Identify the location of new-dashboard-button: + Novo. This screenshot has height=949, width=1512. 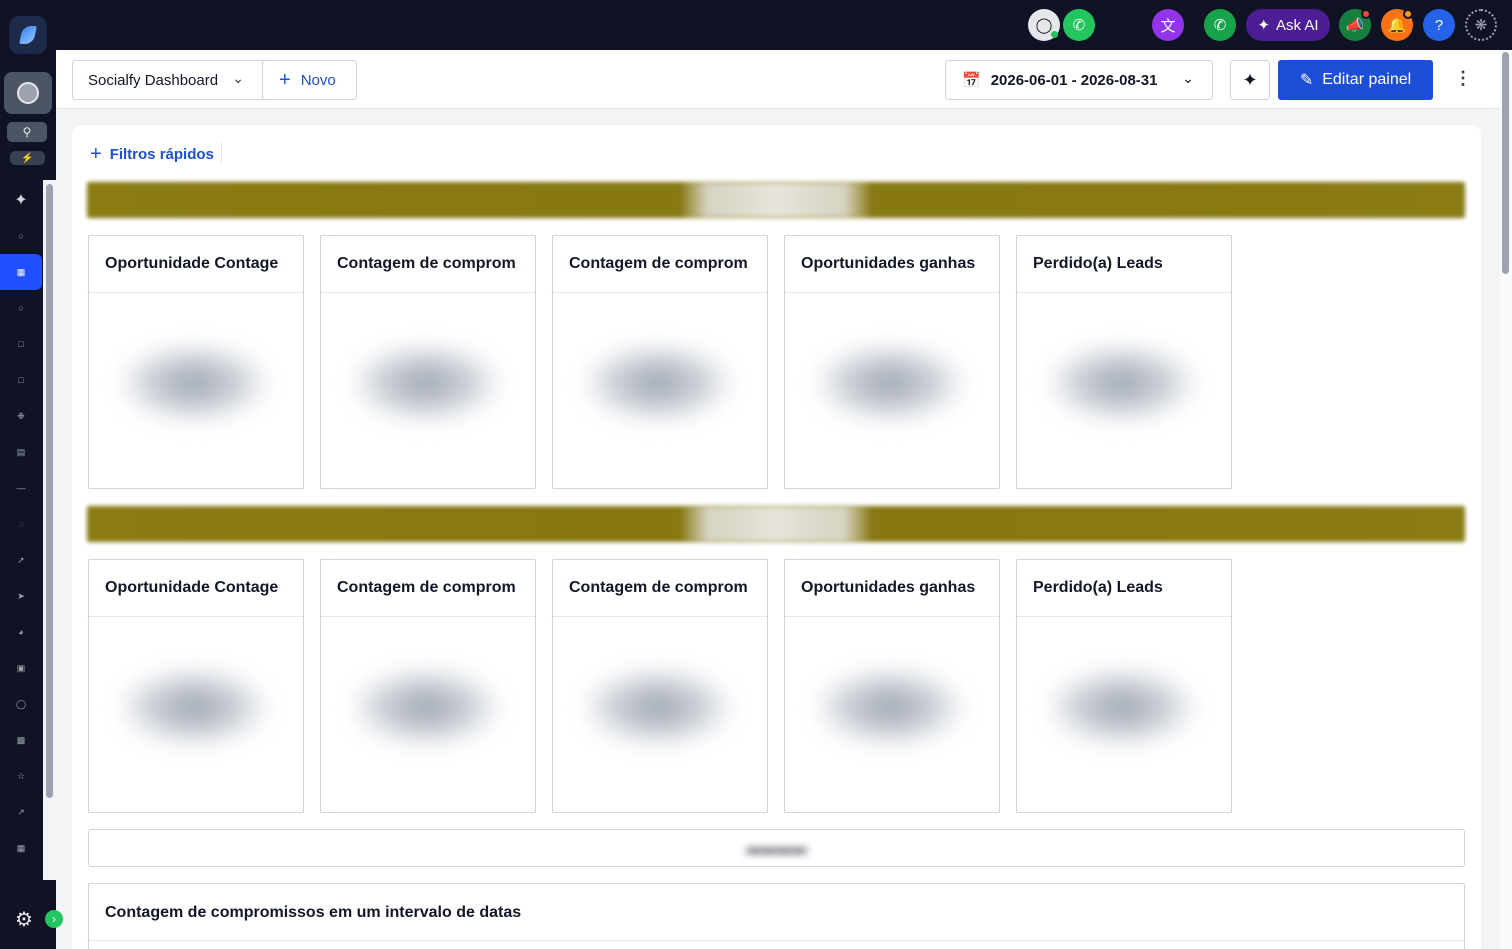
(309, 80).